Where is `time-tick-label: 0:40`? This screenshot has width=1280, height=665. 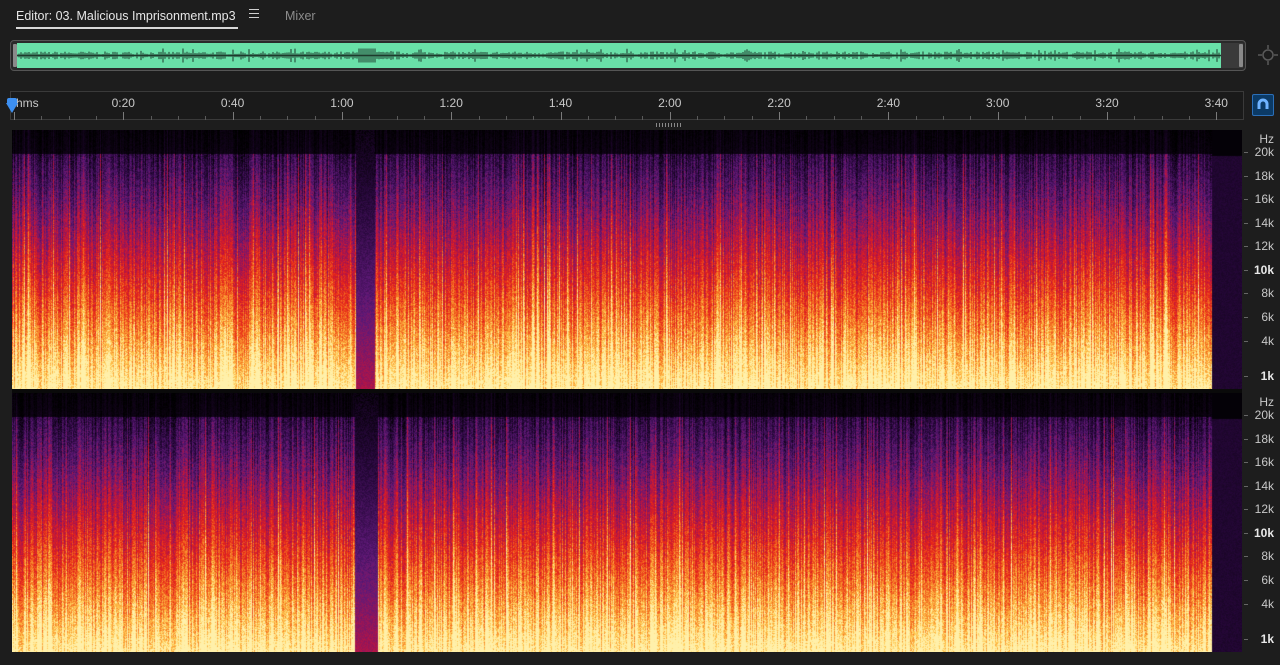 time-tick-label: 0:40 is located at coordinates (232, 103).